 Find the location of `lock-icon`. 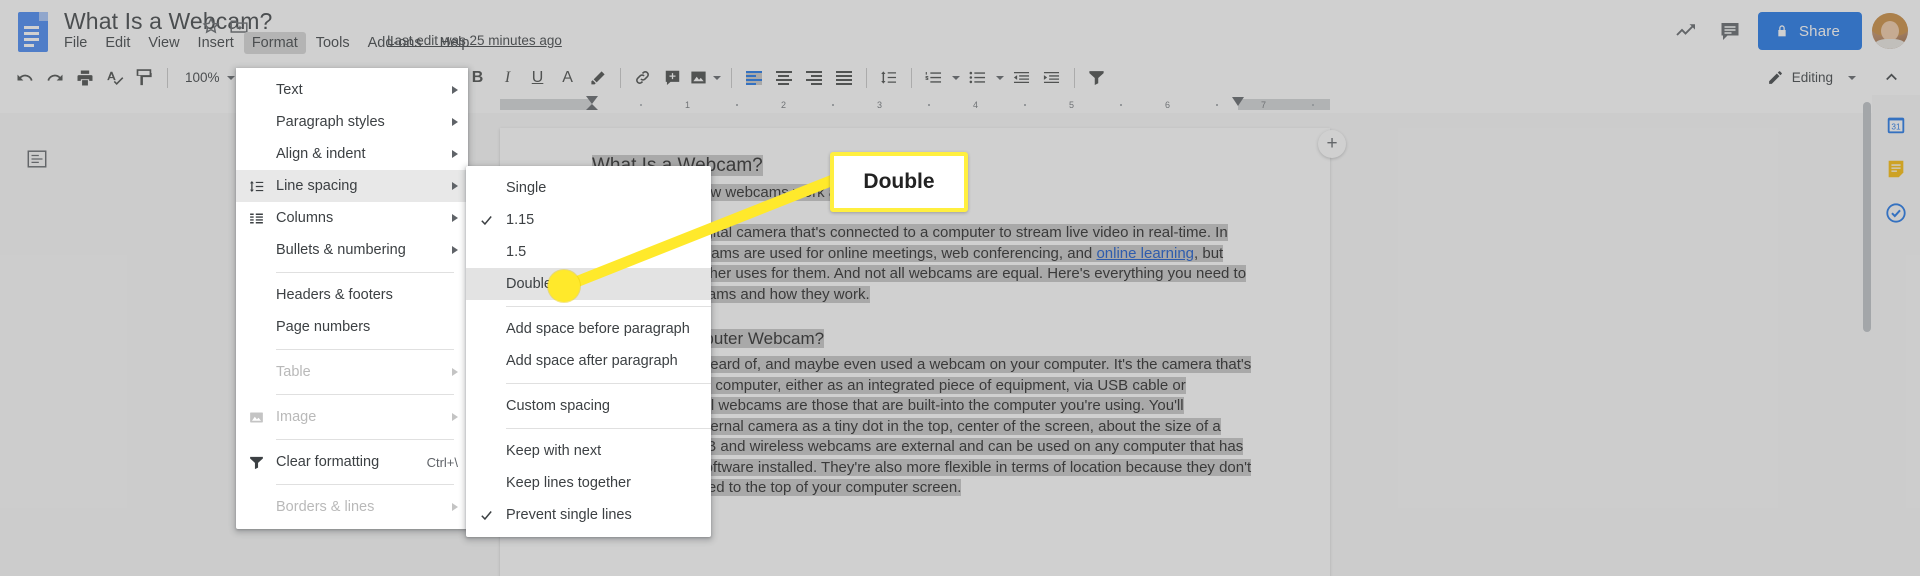

lock-icon is located at coordinates (1782, 31).